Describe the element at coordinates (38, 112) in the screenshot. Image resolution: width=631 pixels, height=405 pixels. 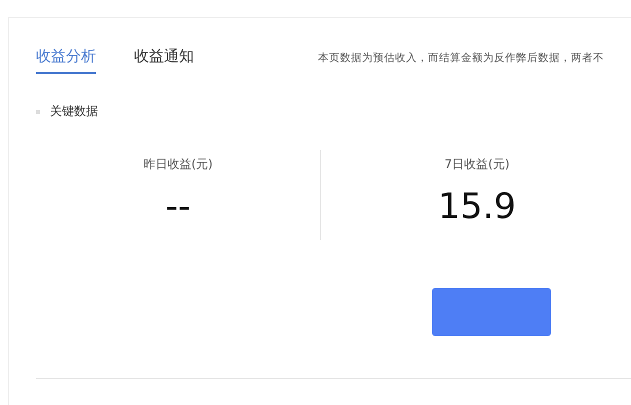
I see `bullet-icon` at that location.